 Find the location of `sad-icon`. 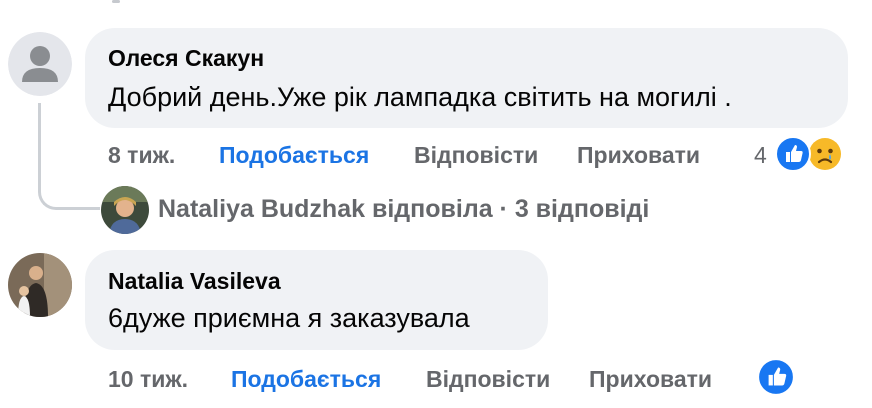

sad-icon is located at coordinates (825, 154).